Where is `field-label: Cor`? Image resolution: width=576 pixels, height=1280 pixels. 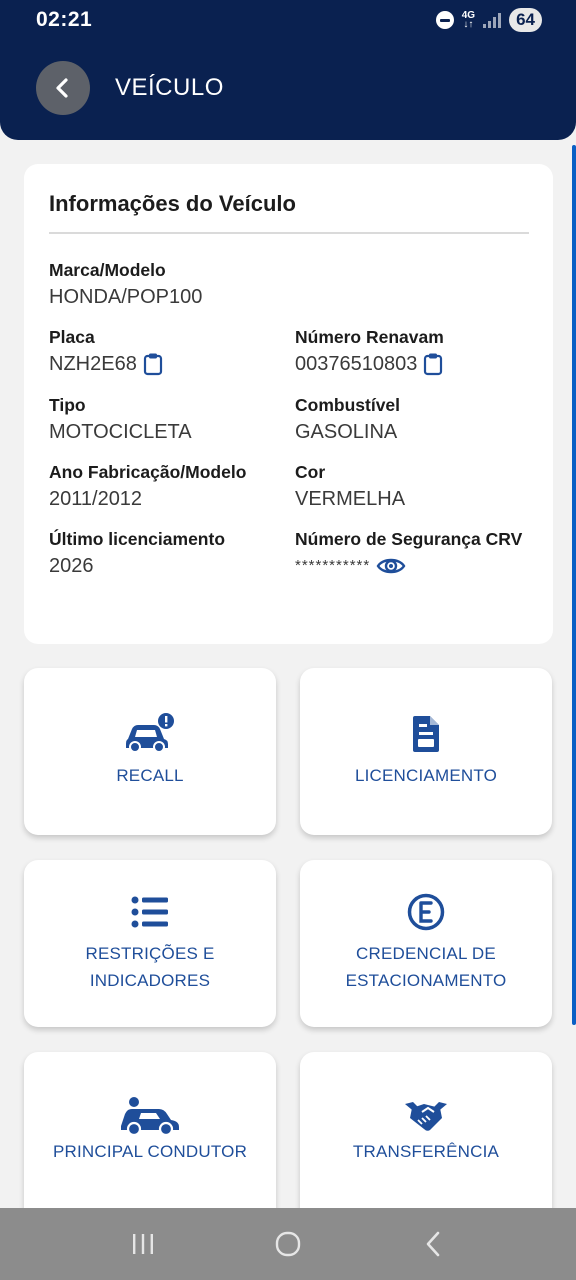 field-label: Cor is located at coordinates (310, 472).